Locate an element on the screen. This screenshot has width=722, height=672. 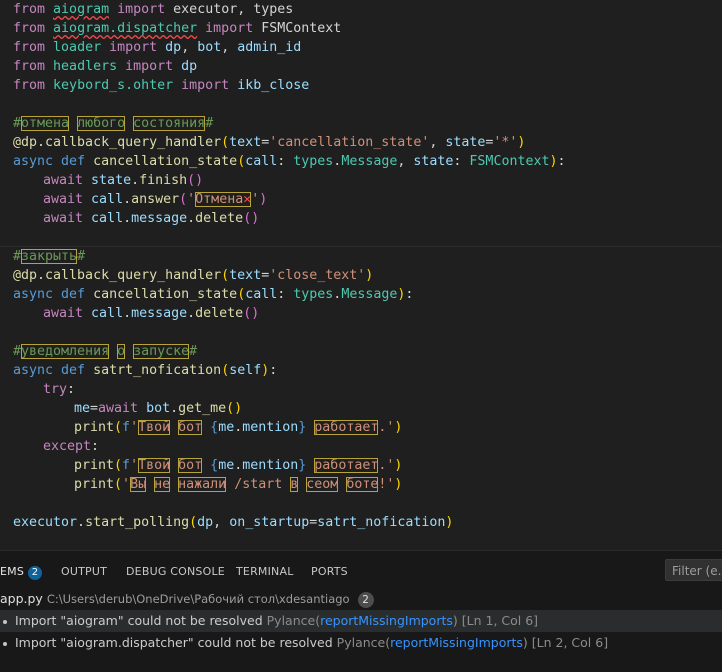
identifier: dp is located at coordinates (205, 522).